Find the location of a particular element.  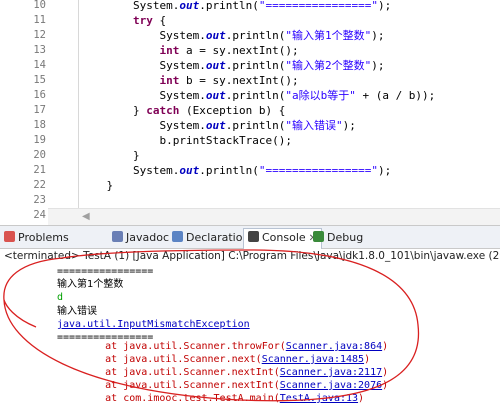

code-line: 20 } is located at coordinates (250, 155).